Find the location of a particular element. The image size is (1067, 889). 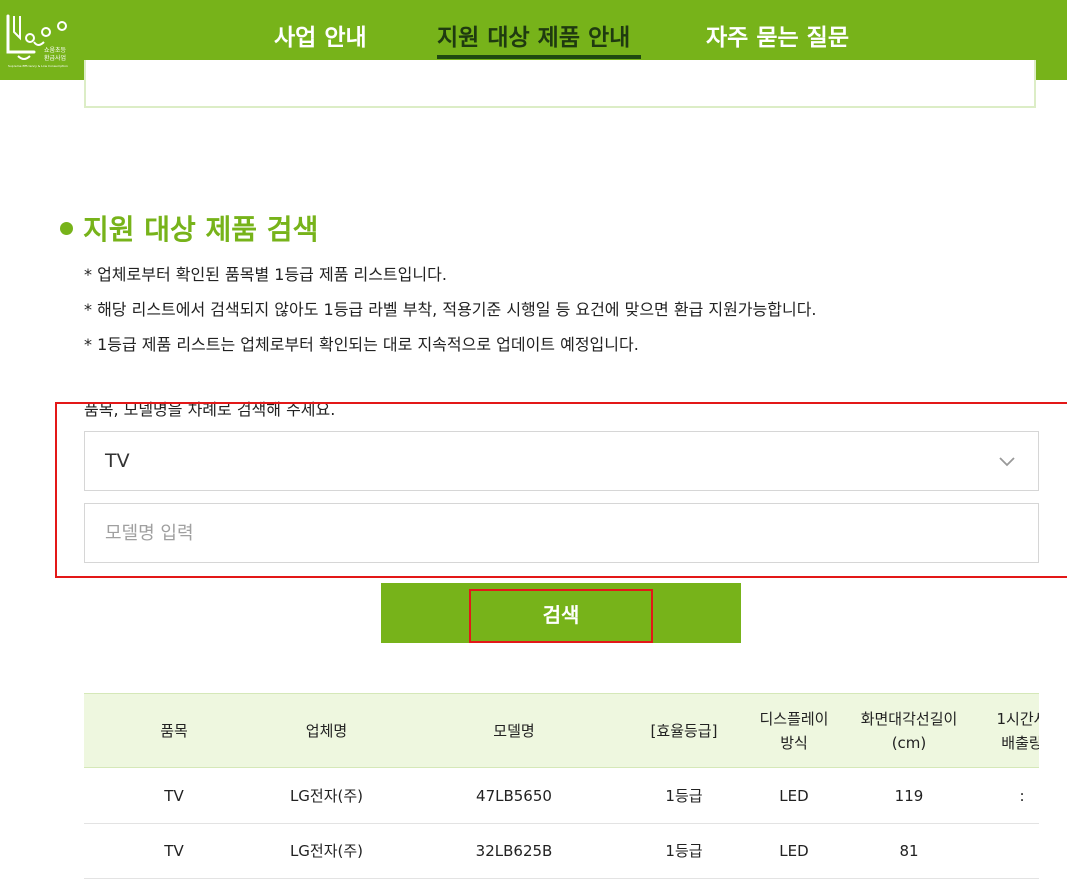

table-cell is located at coordinates (1008, 851).